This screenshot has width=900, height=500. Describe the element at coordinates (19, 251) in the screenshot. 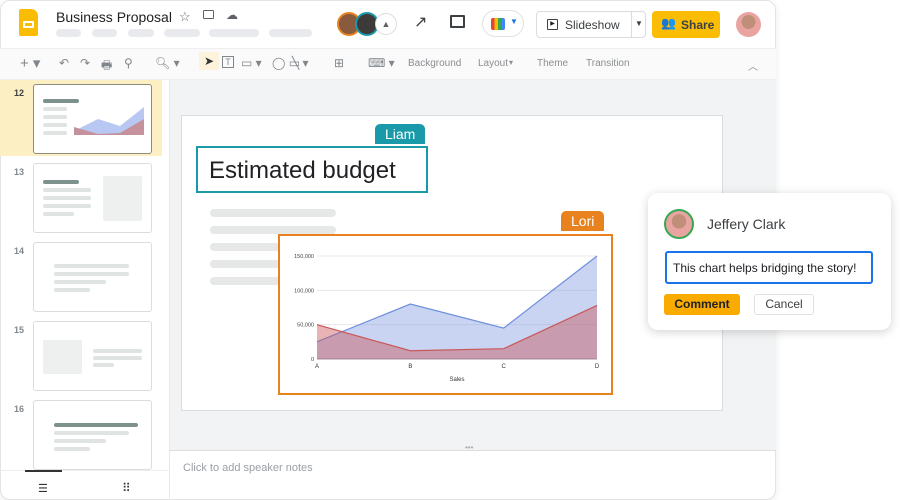

I see `slide-number: 14` at that location.